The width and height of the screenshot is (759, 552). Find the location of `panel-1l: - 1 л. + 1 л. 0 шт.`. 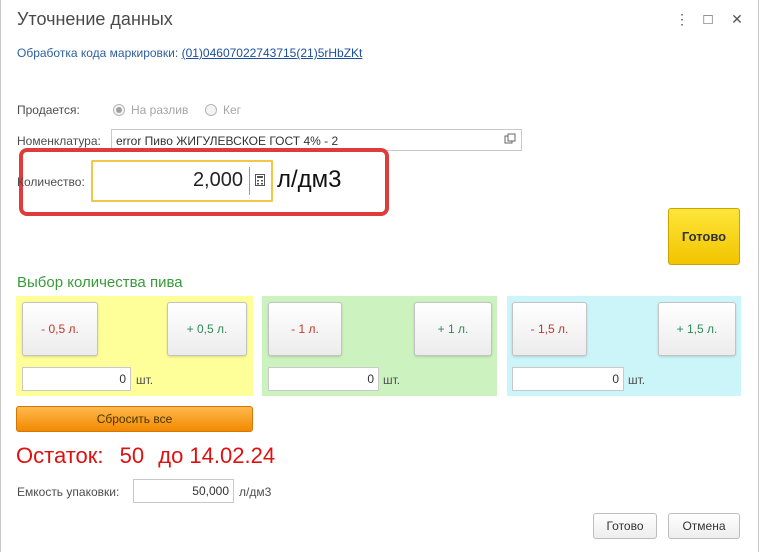

panel-1l: - 1 л. + 1 л. 0 шт. is located at coordinates (379, 346).